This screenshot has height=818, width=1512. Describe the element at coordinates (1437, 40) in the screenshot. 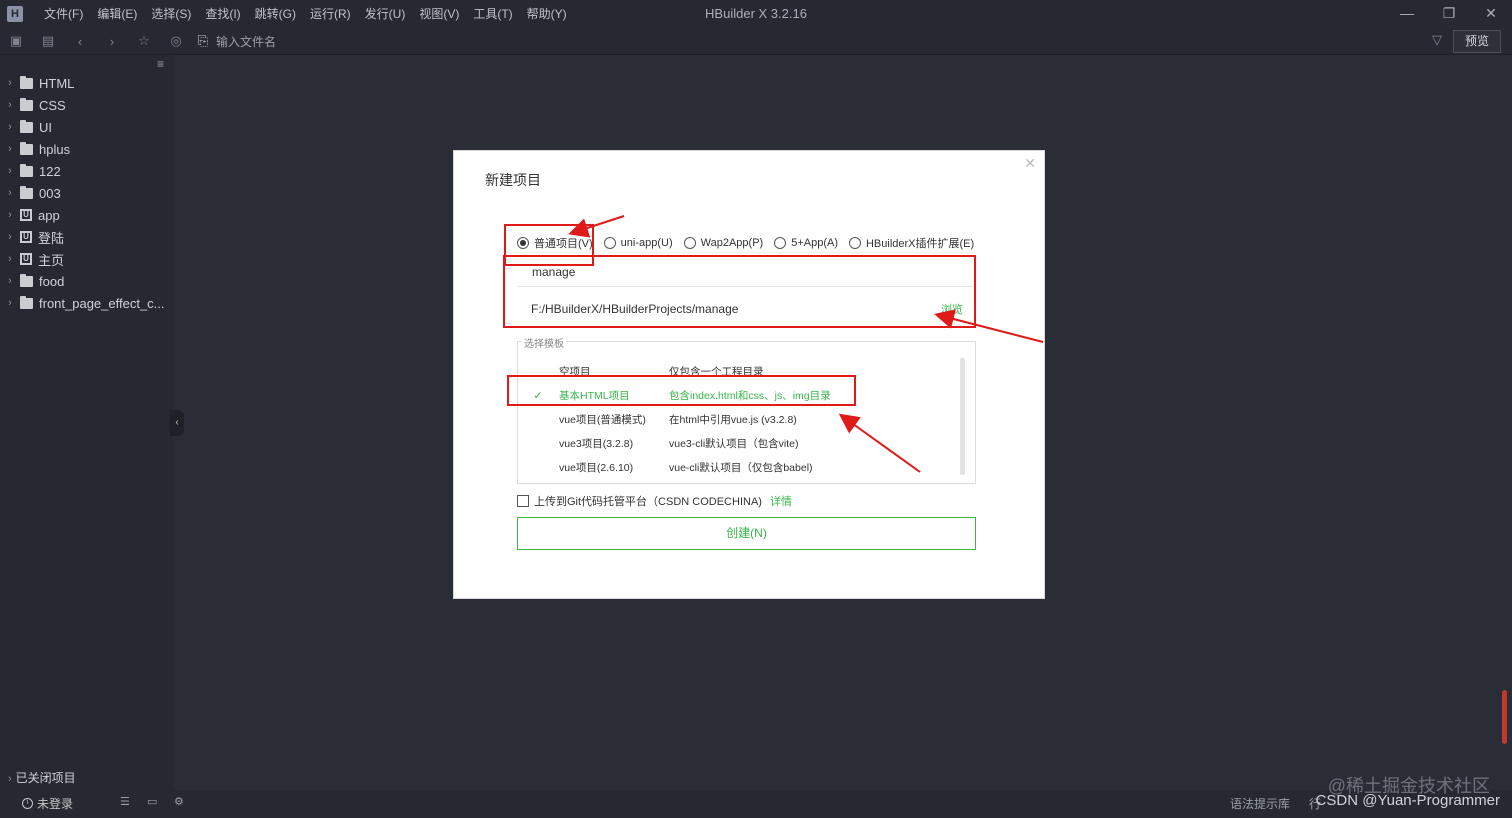

I see `filter-icon: ▽` at that location.